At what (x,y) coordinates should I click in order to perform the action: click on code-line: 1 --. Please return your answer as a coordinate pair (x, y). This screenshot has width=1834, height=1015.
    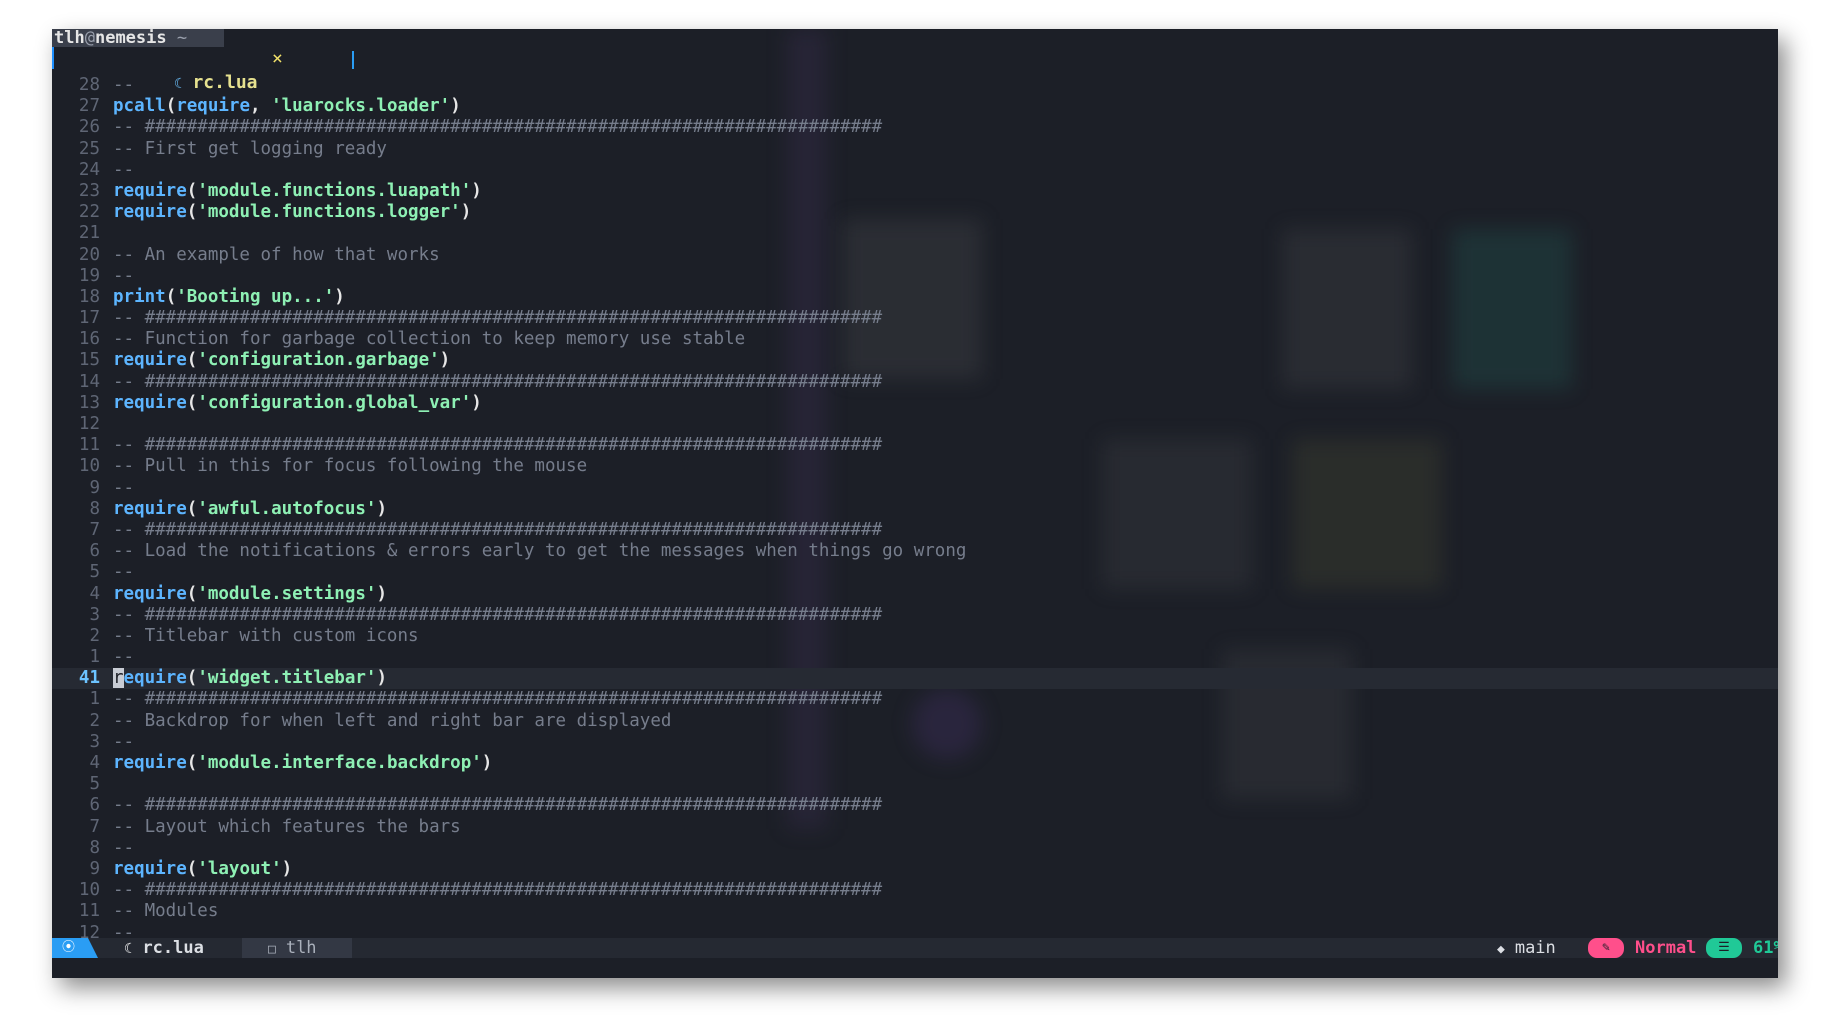
    Looking at the image, I should click on (915, 657).